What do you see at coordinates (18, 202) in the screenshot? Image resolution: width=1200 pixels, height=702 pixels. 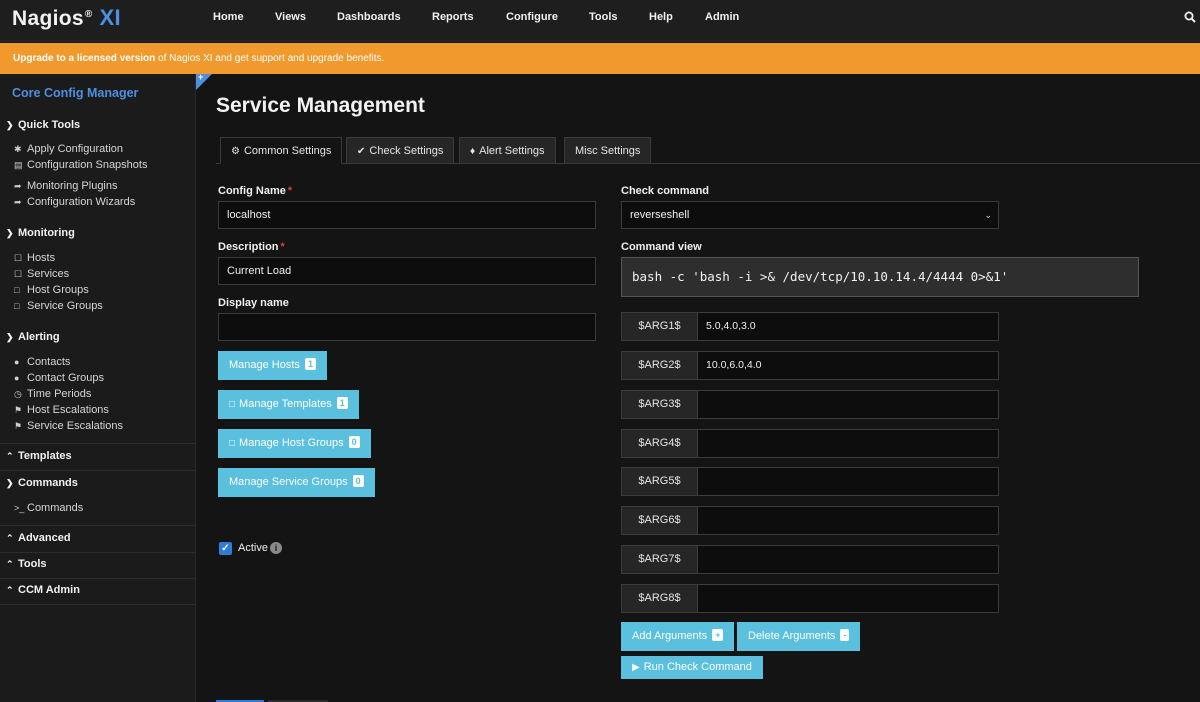 I see `share-icon: ➦` at bounding box center [18, 202].